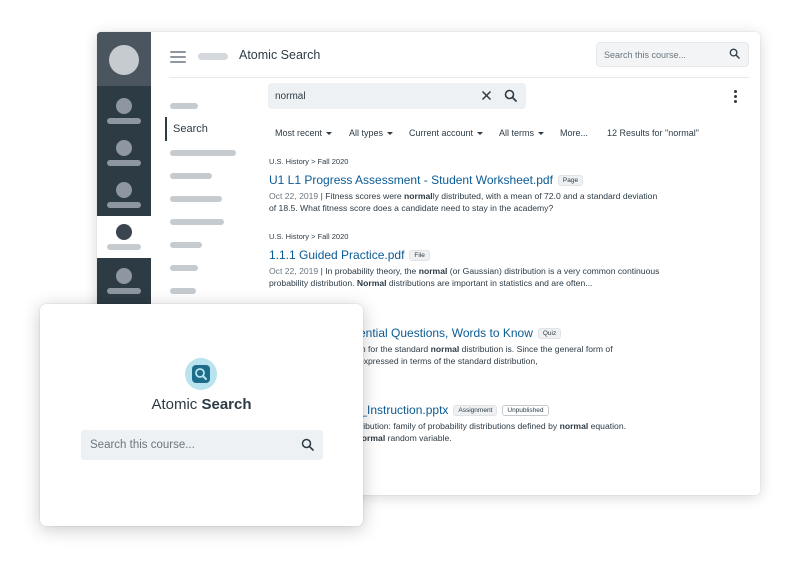 This screenshot has height=565, width=800. Describe the element at coordinates (525, 410) in the screenshot. I see `status-badge: Unpublished` at that location.